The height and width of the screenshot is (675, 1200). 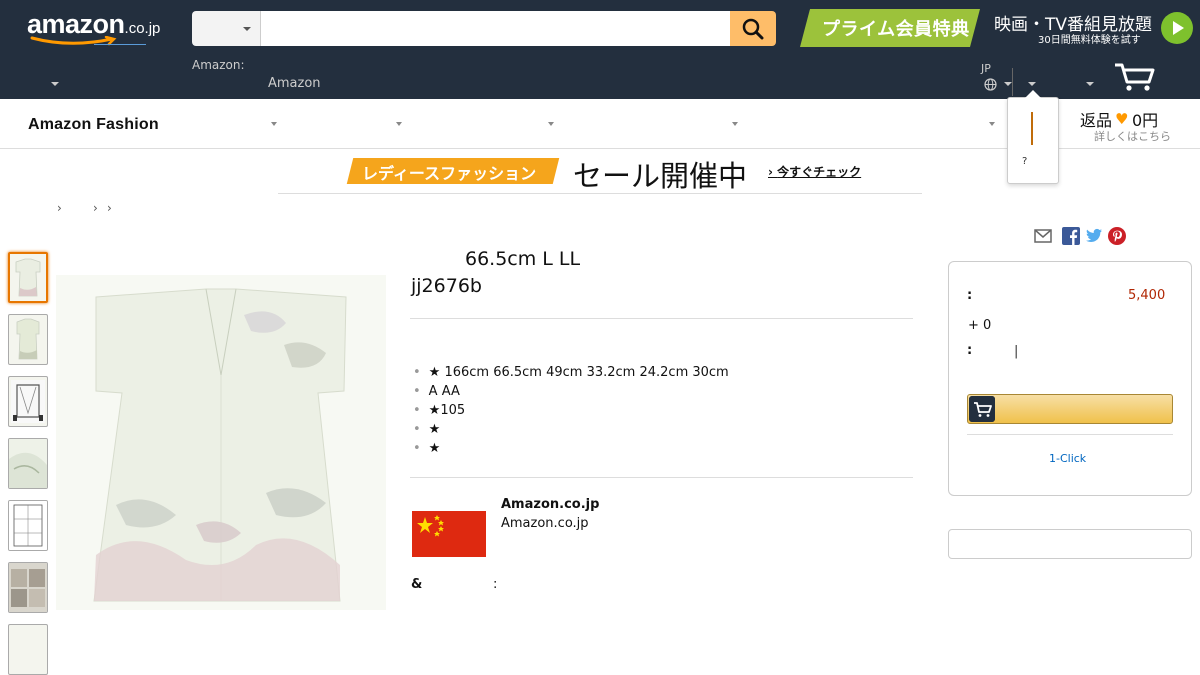 I want to click on seller-subtitle: Amazon.co.jp, so click(x=545, y=523).